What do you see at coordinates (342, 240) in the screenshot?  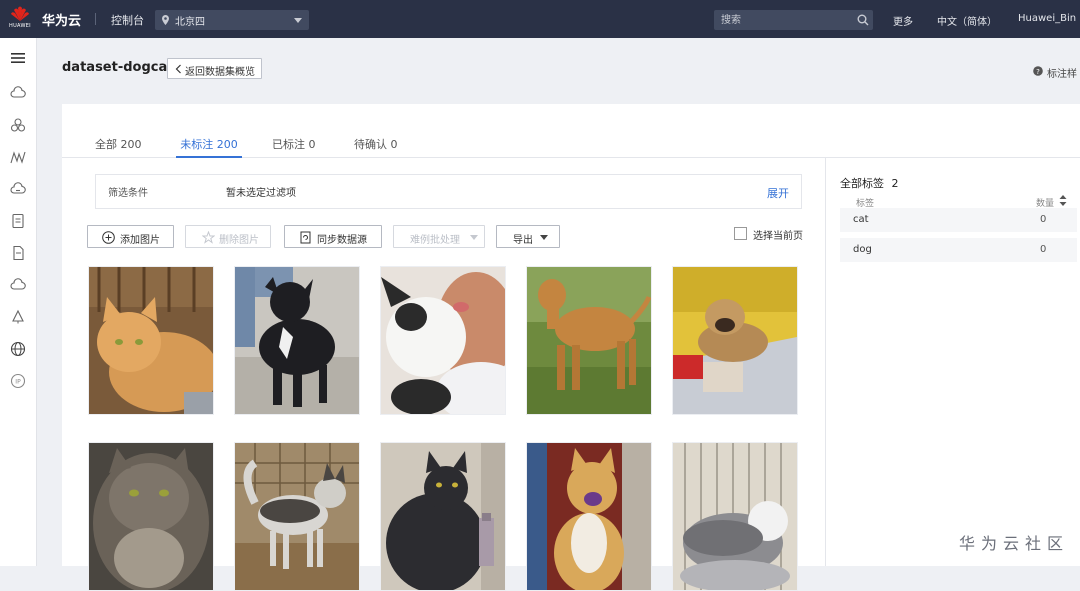 I see `sync-data-source-label: 同步数据源` at bounding box center [342, 240].